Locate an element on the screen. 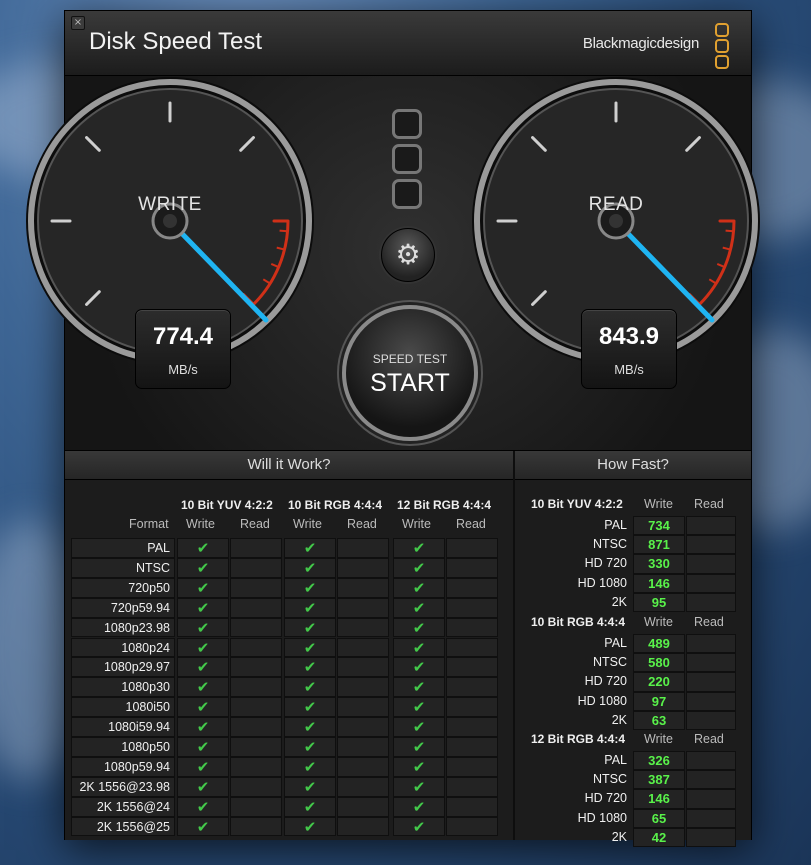 This screenshot has width=811, height=865. format-label: 720p59.94 is located at coordinates (140, 607).